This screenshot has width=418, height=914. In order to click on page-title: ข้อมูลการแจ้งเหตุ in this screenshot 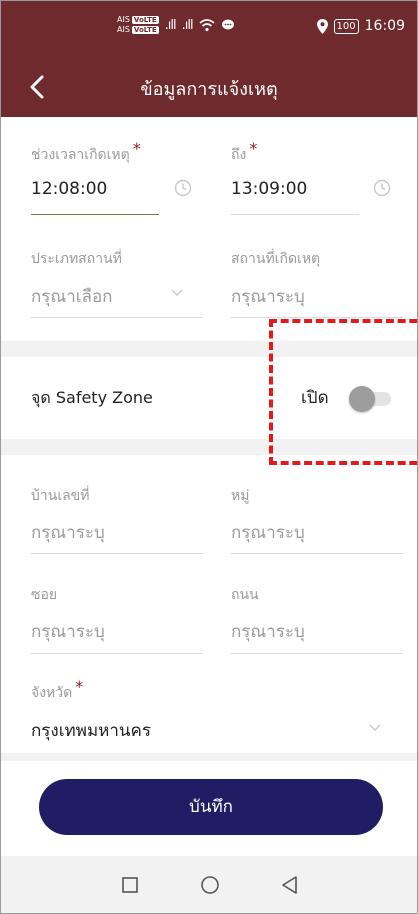, I will do `click(209, 89)`.